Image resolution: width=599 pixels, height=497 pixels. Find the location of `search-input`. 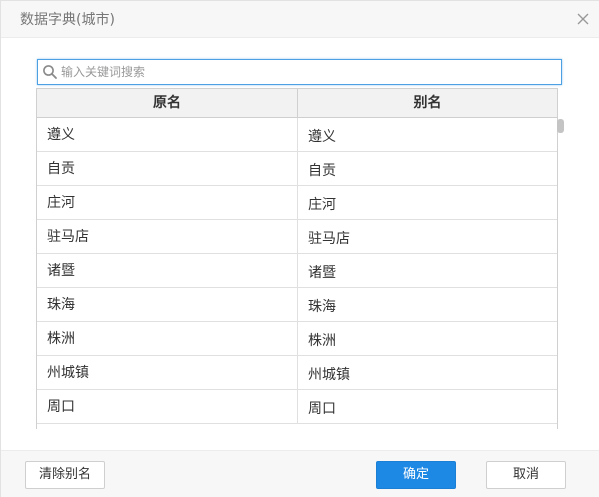

search-input is located at coordinates (306, 72).